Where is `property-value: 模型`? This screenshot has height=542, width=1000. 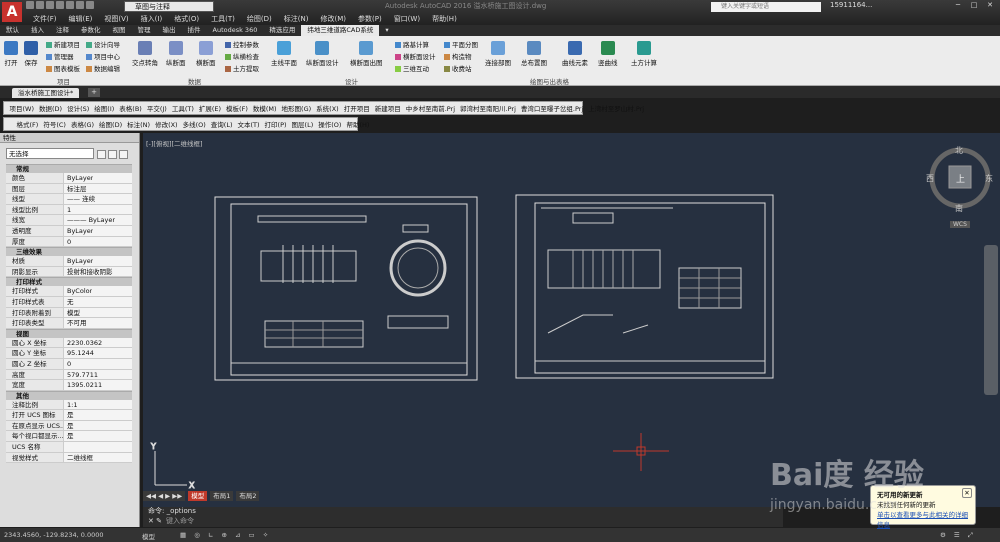 property-value: 模型 is located at coordinates (72, 313).